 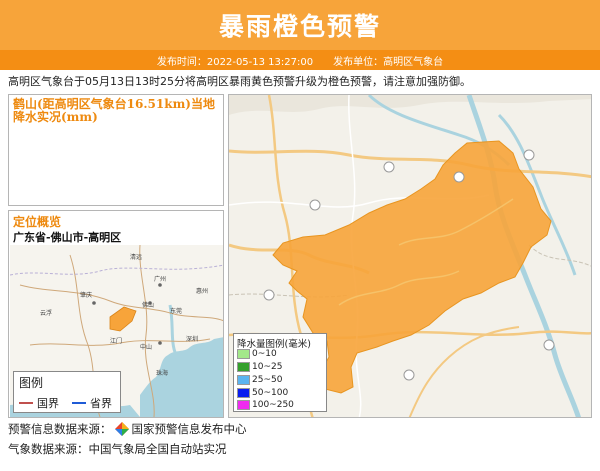 What do you see at coordinates (46, 313) in the screenshot?
I see `map-city-label: 云浮` at bounding box center [46, 313].